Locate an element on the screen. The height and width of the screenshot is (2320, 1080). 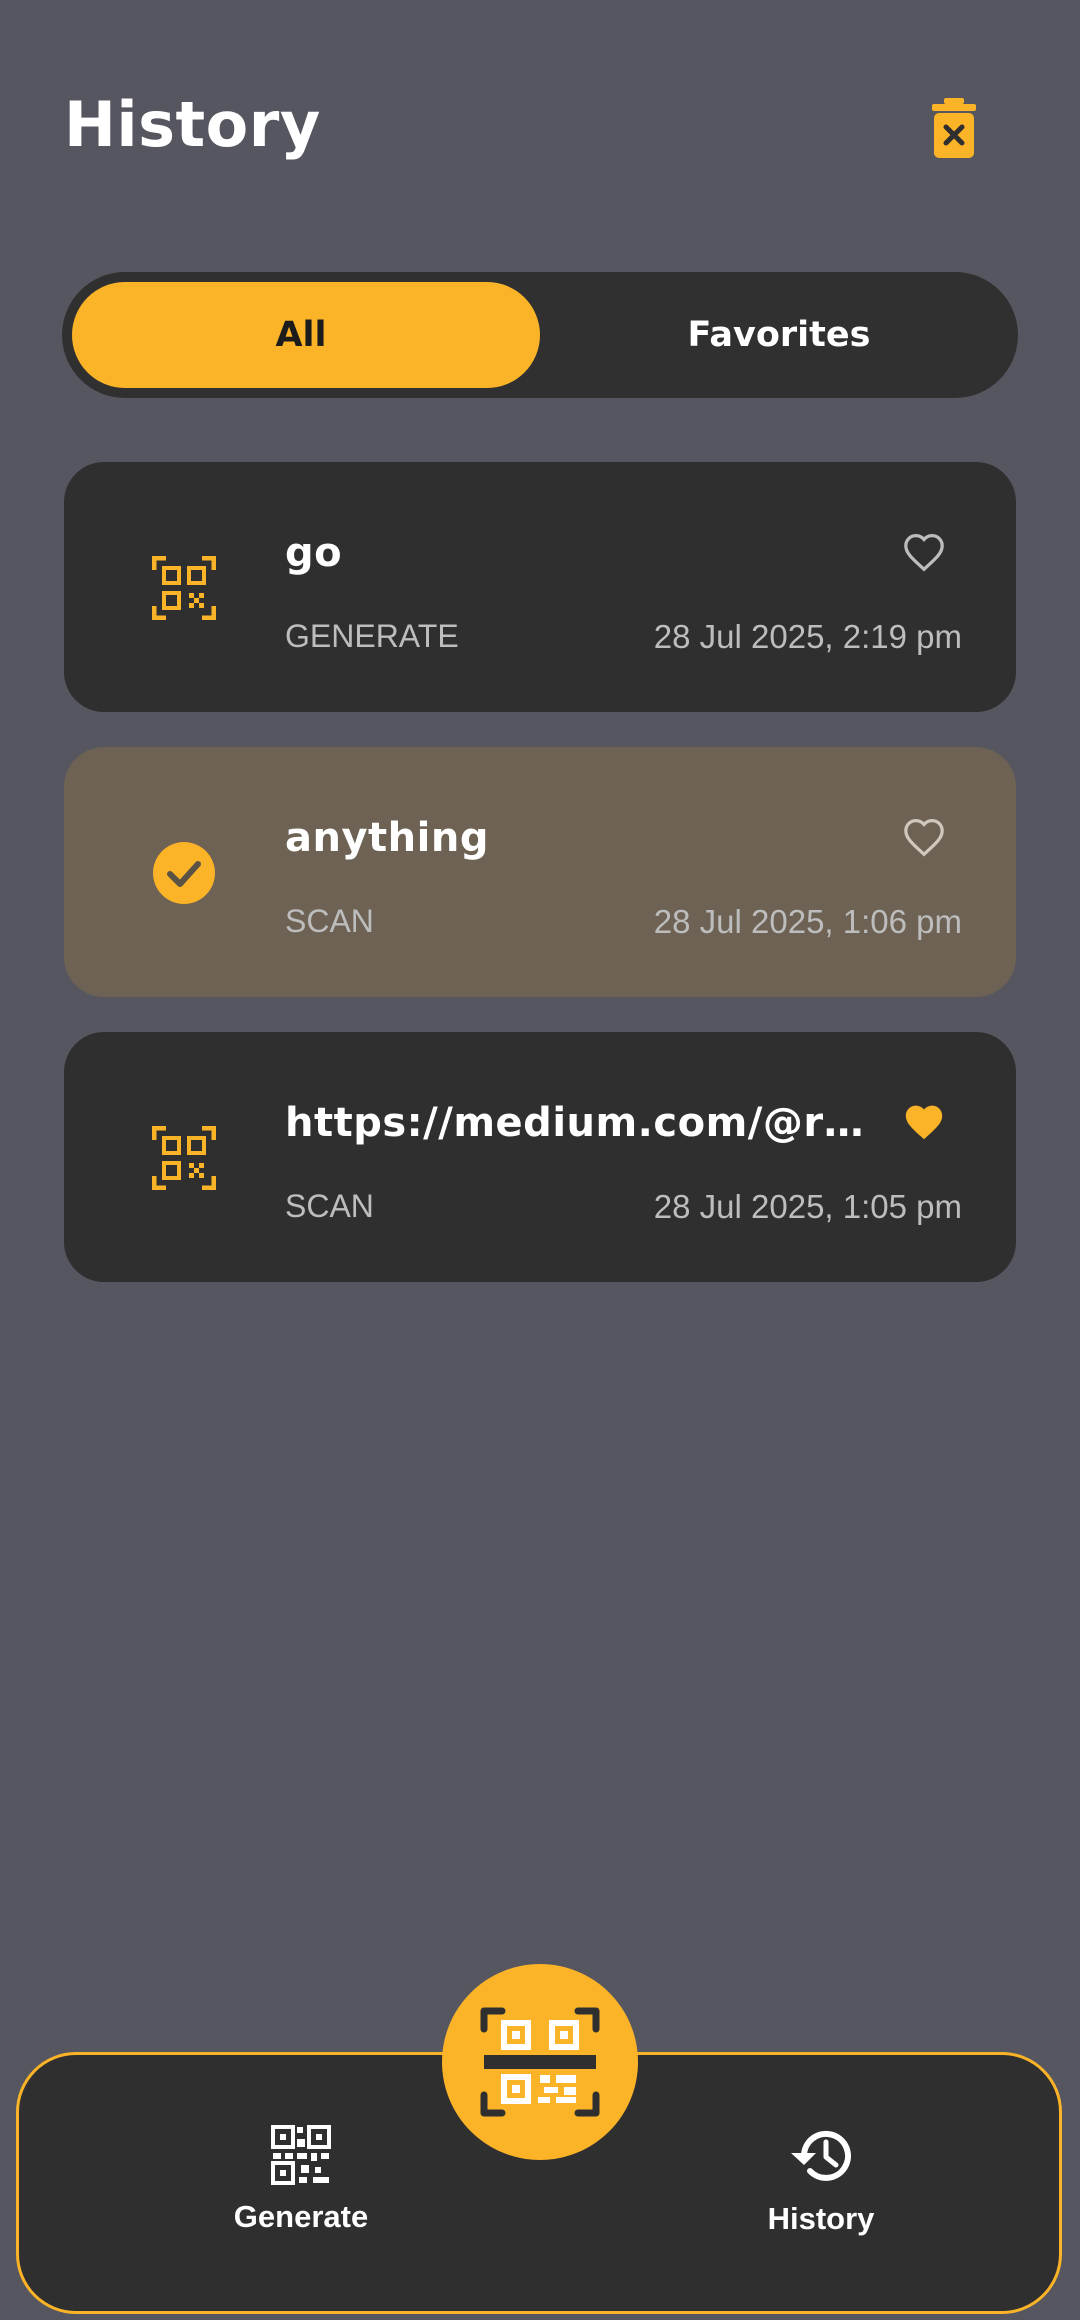
qr-scan-icon is located at coordinates (540, 2062).